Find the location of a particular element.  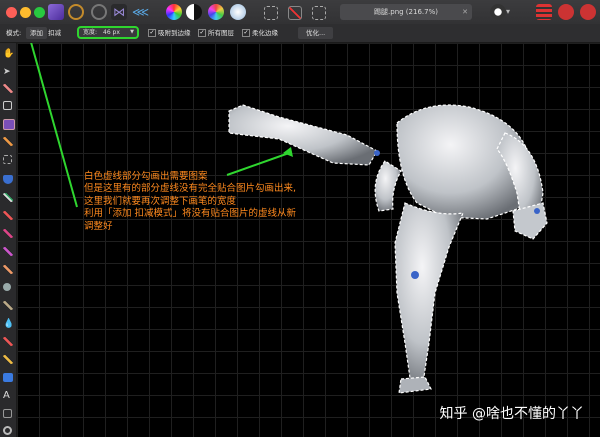

share-icon: ⋘ is located at coordinates (140, 12).